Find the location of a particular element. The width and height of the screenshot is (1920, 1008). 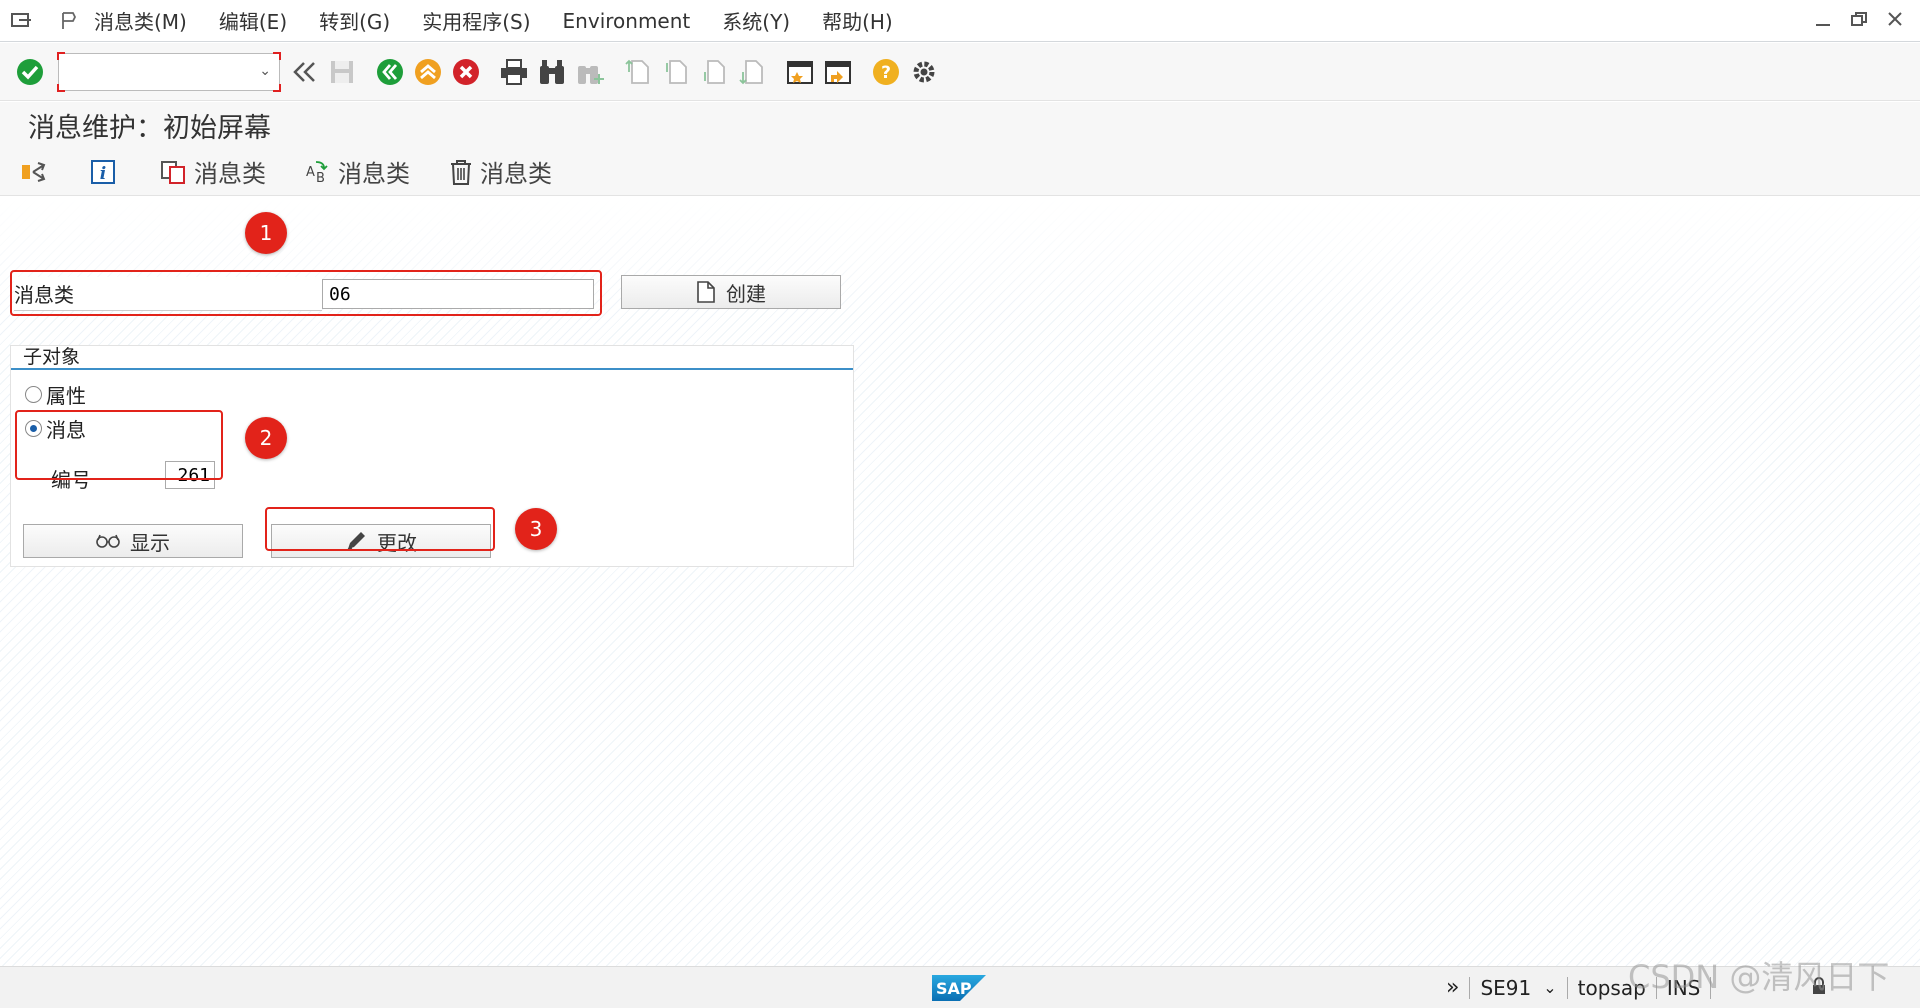

display-label: 显示 is located at coordinates (150, 542).